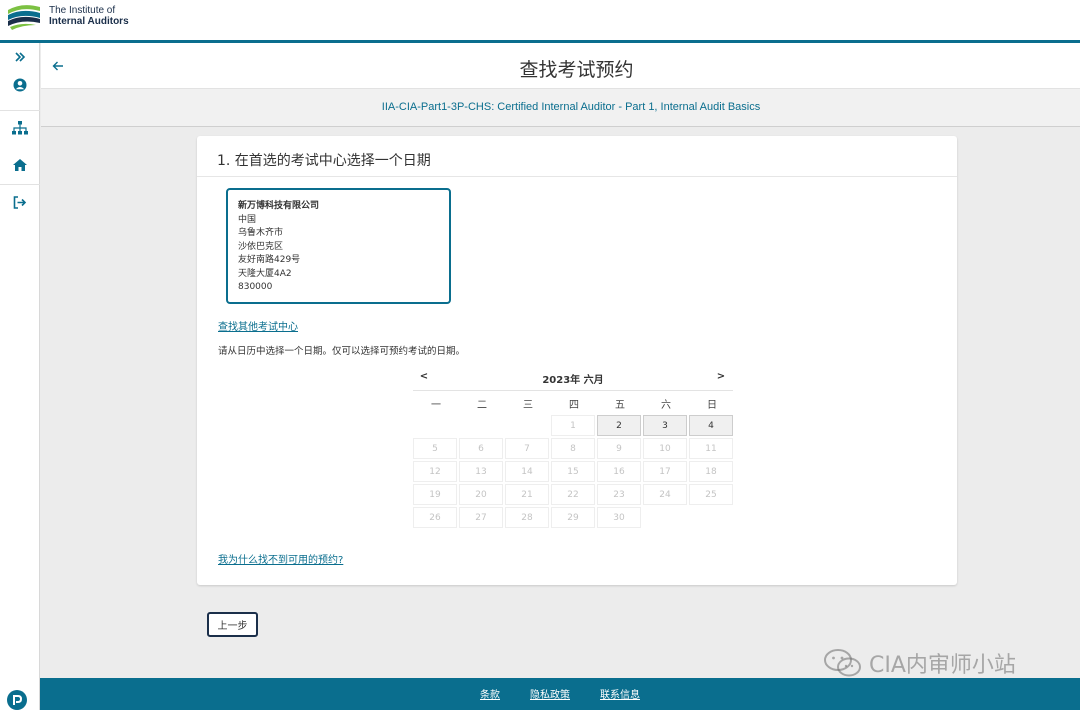 Image resolution: width=1080 pixels, height=710 pixels. What do you see at coordinates (665, 425) in the screenshot?
I see `calendar-day-available: 3` at bounding box center [665, 425].